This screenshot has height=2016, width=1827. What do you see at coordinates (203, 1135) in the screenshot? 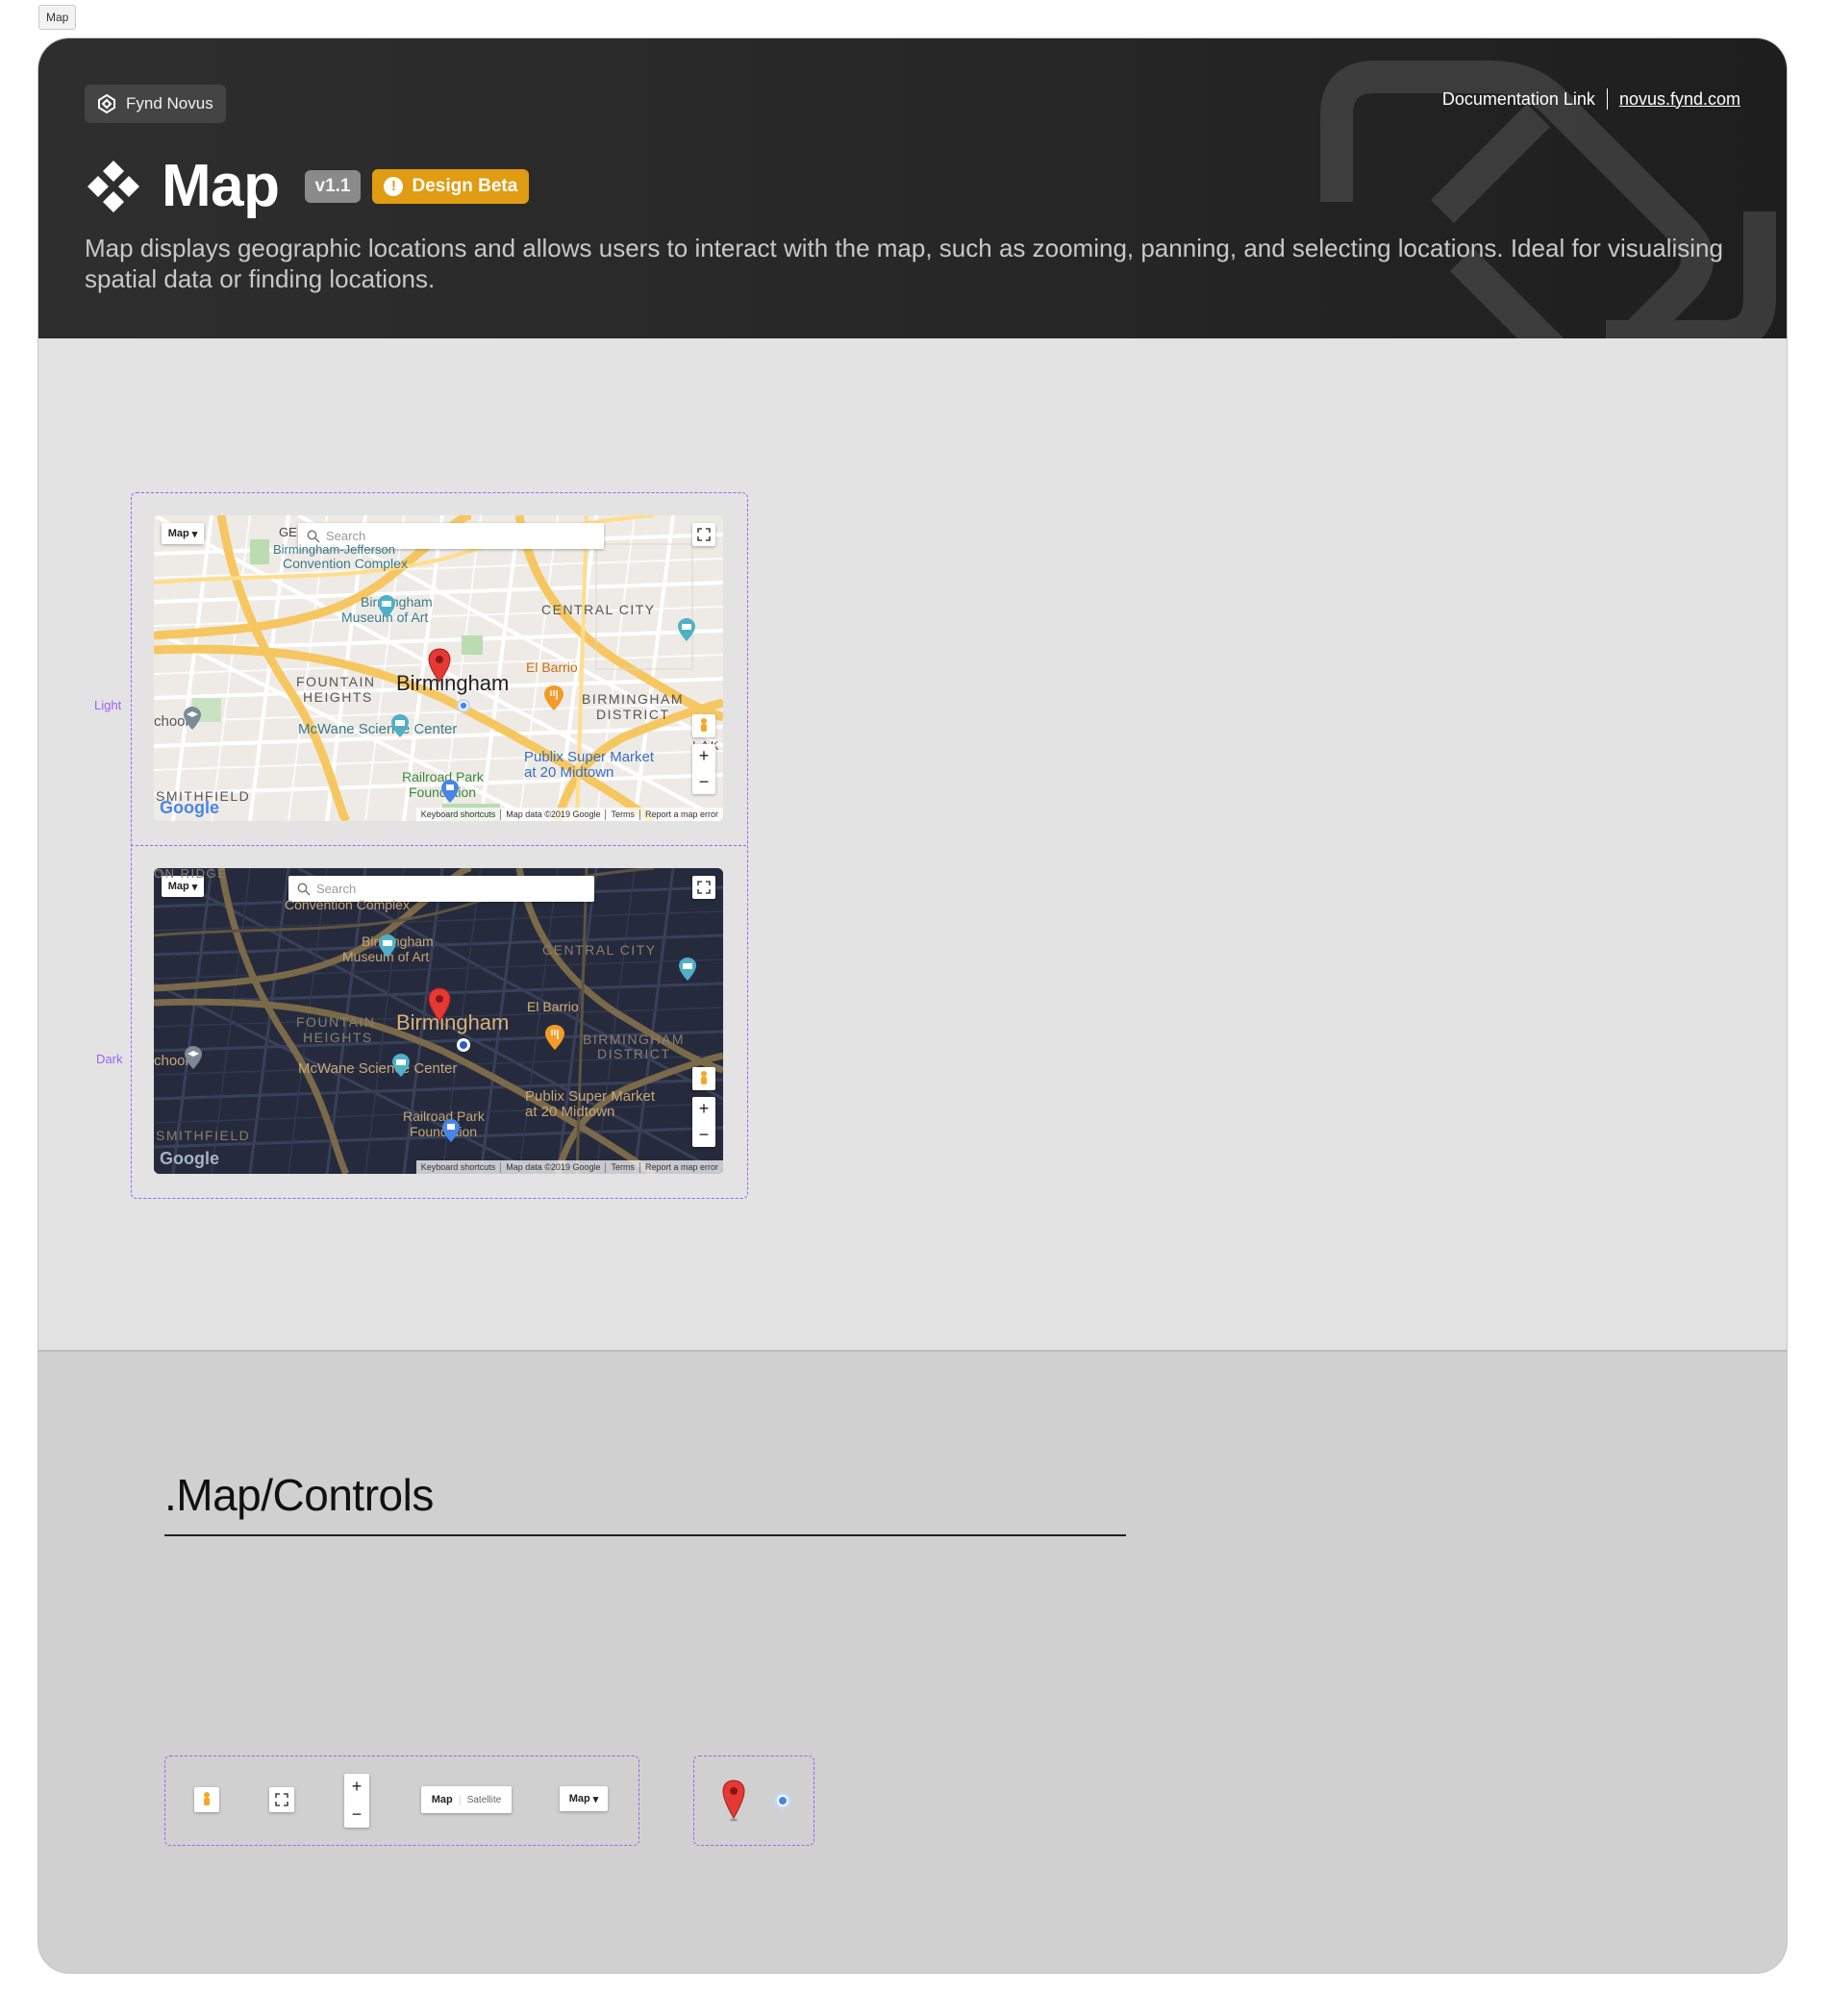
I see `map-label: SMITHFIELD` at bounding box center [203, 1135].